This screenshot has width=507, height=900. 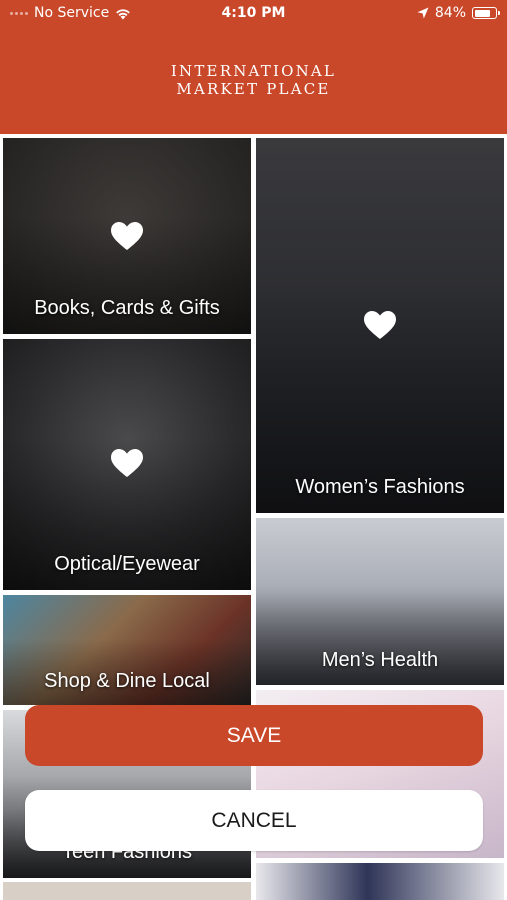 I want to click on save-button: SAVE, so click(x=254, y=735).